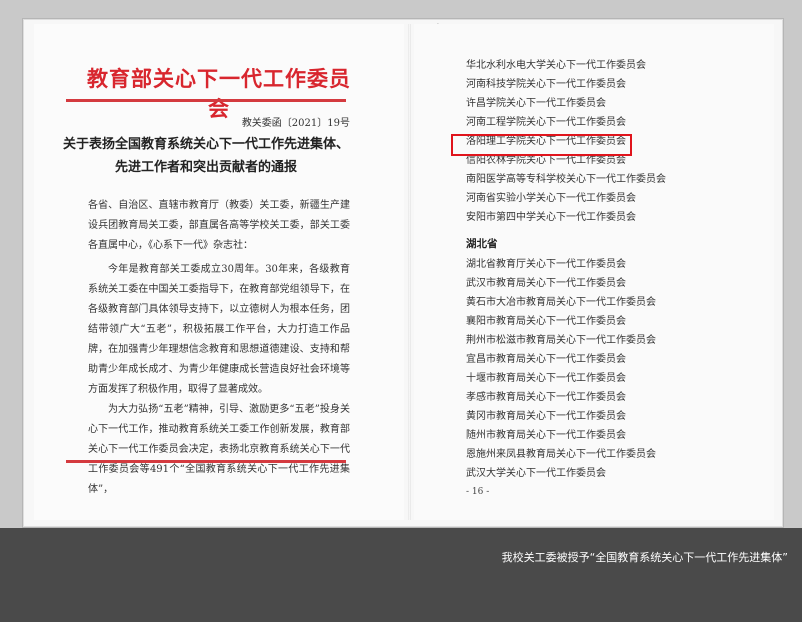 Image resolution: width=802 pixels, height=622 pixels. I want to click on scan-mark: ·, so click(438, 24).